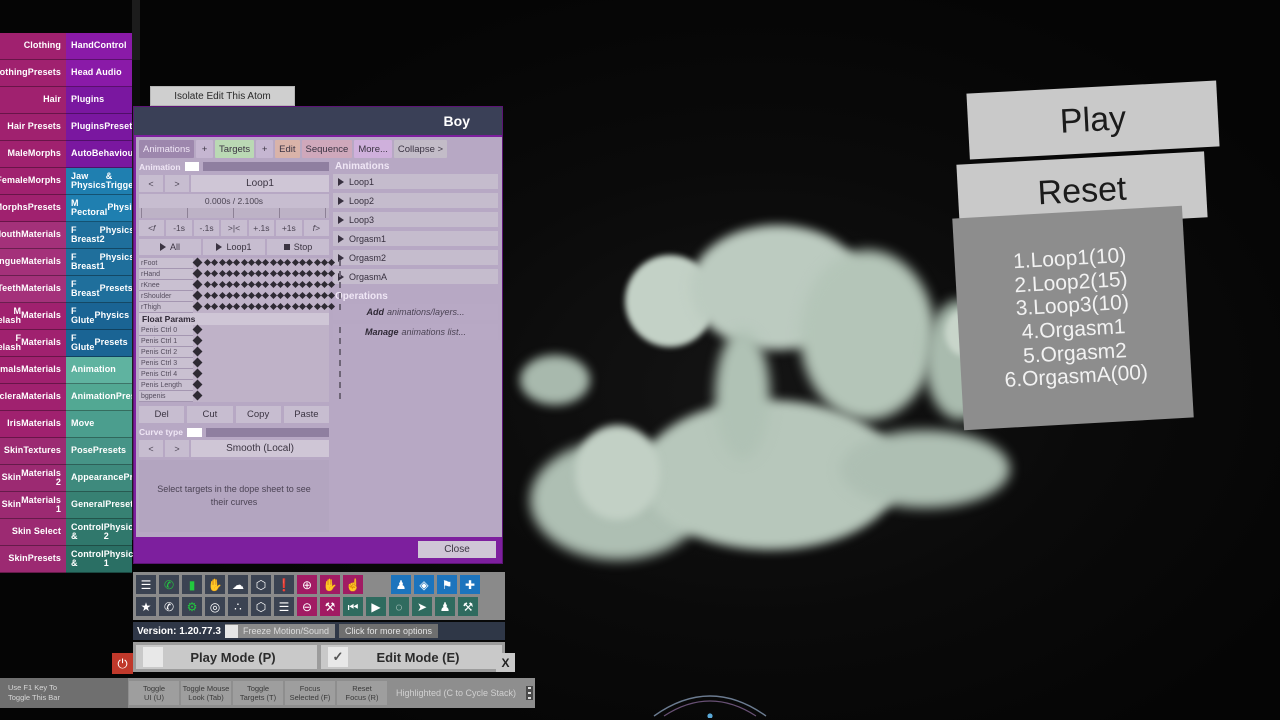  What do you see at coordinates (151, 448) in the screenshot?
I see `curve-prev-button: <` at bounding box center [151, 448].